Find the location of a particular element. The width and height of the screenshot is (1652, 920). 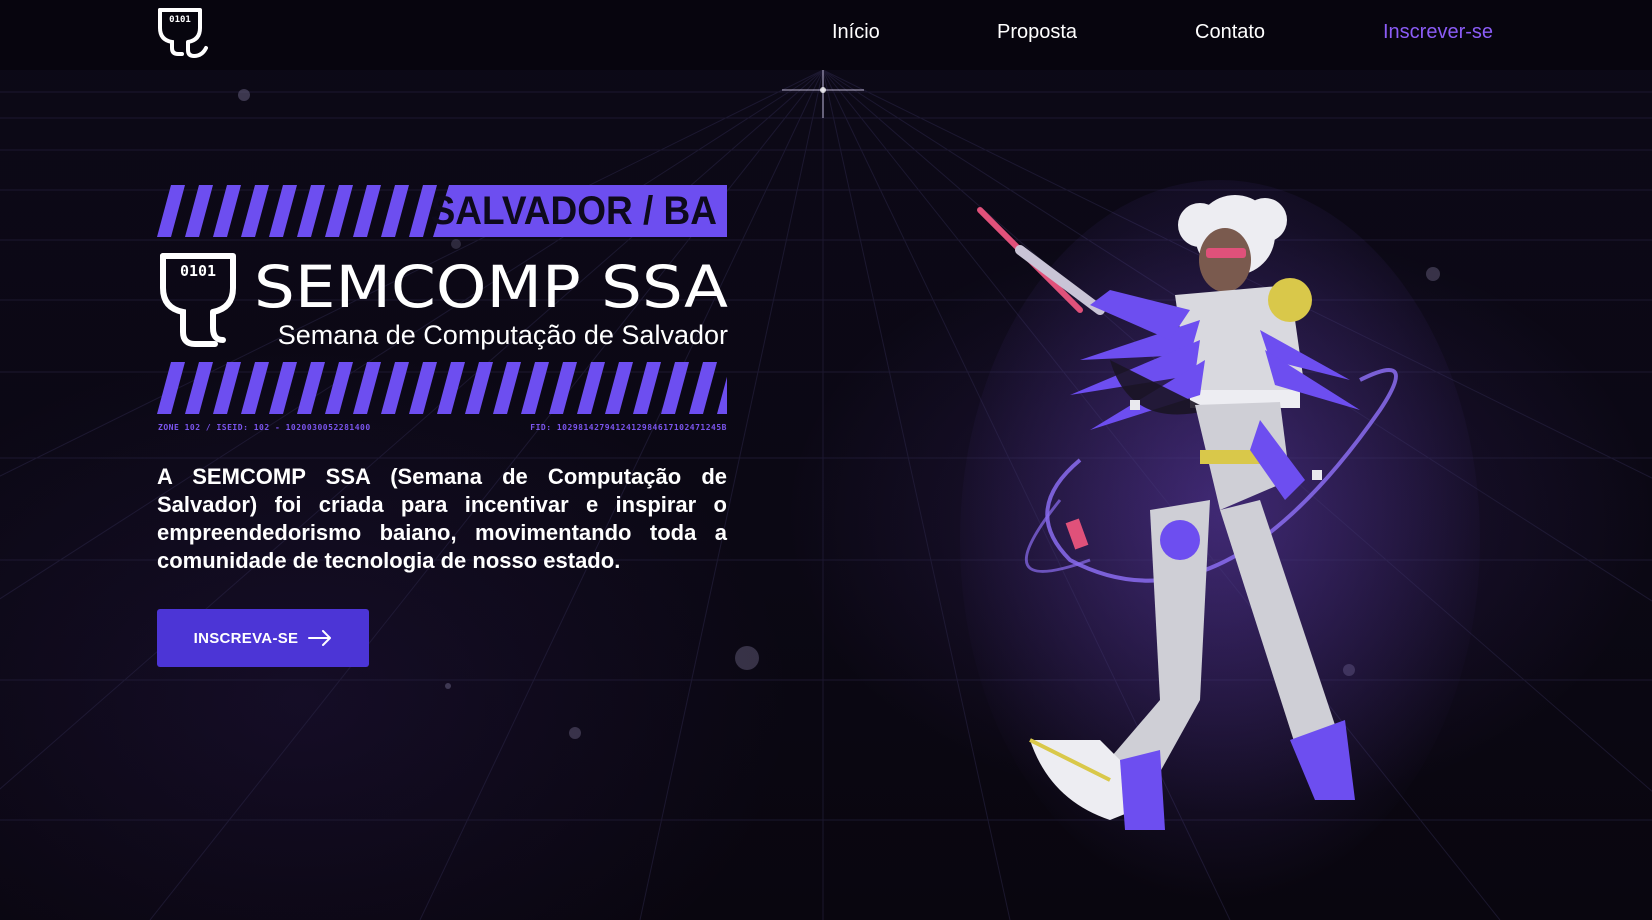

nav-link-inicio: Início is located at coordinates (856, 32).